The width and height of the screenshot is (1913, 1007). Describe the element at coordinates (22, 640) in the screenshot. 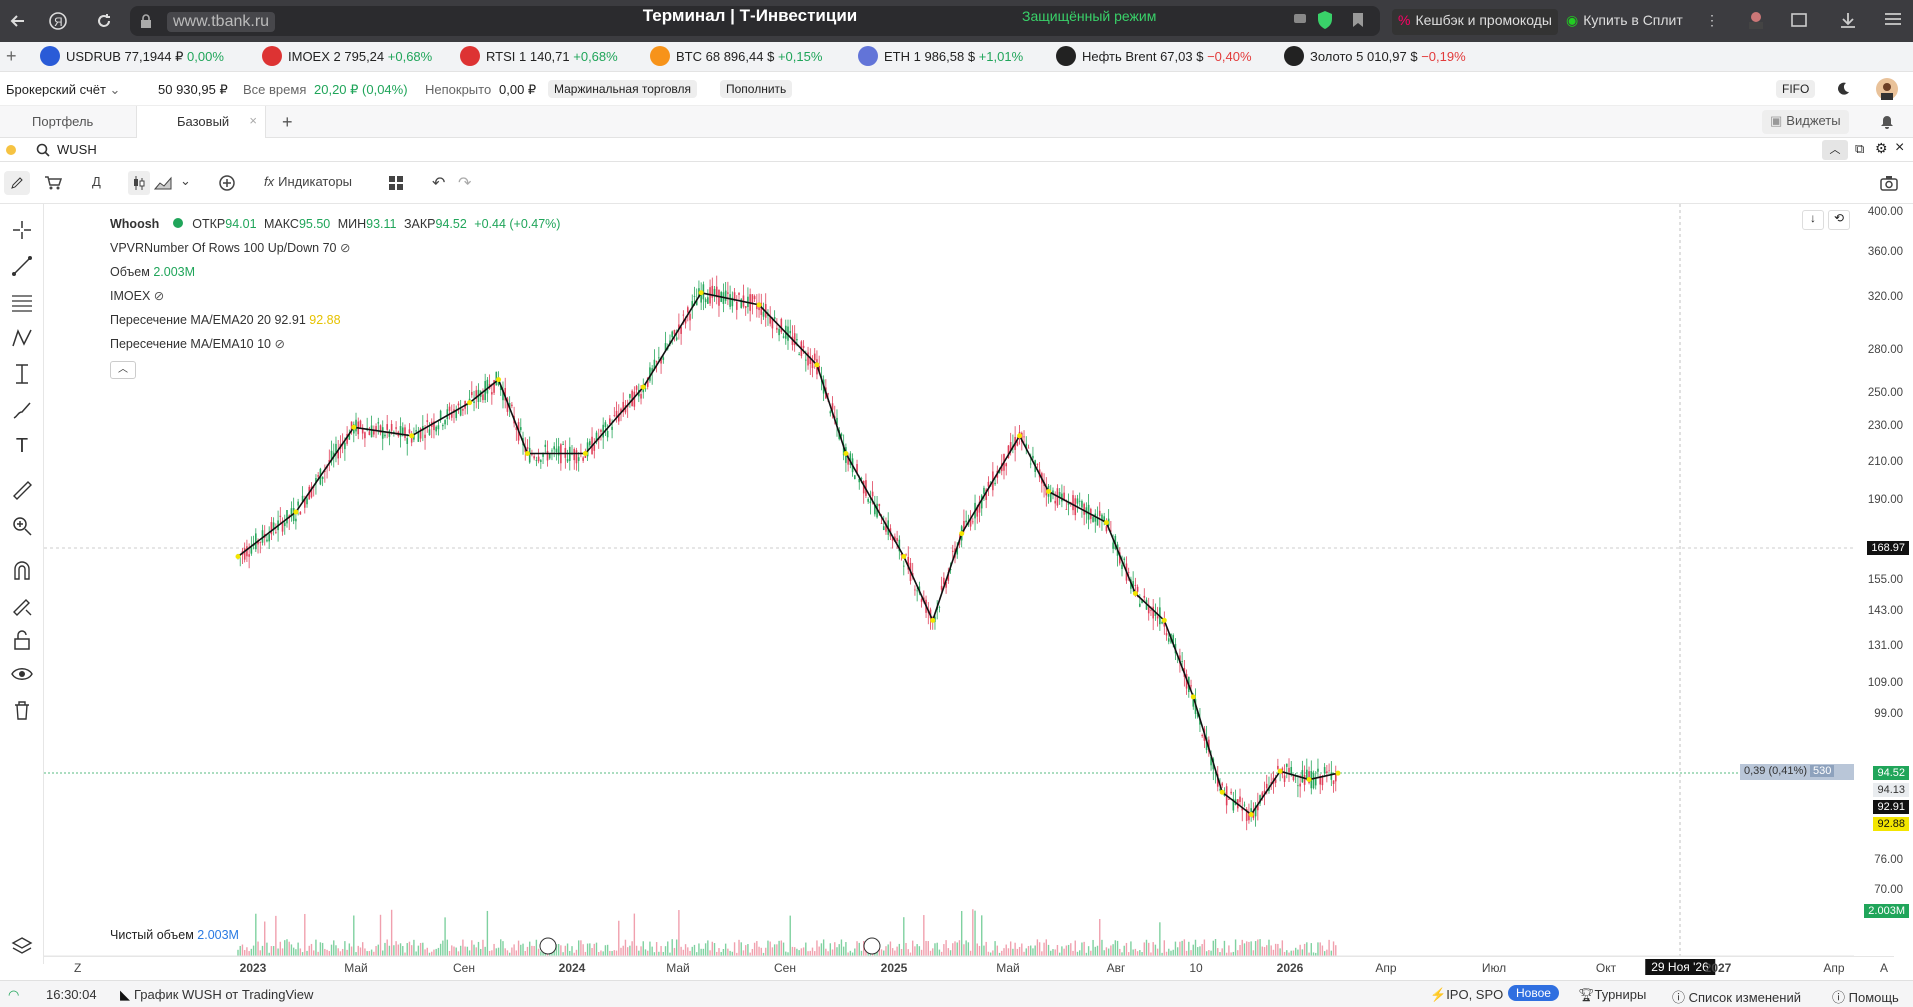

I see `unlock-icon` at that location.